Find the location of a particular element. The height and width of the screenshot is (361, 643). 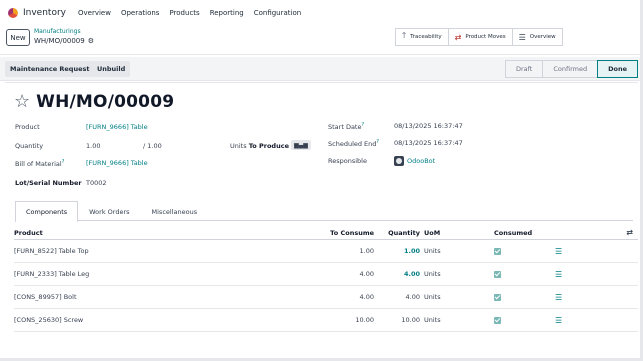

maintenance-request-button: Maintenance Request is located at coordinates (50, 69).